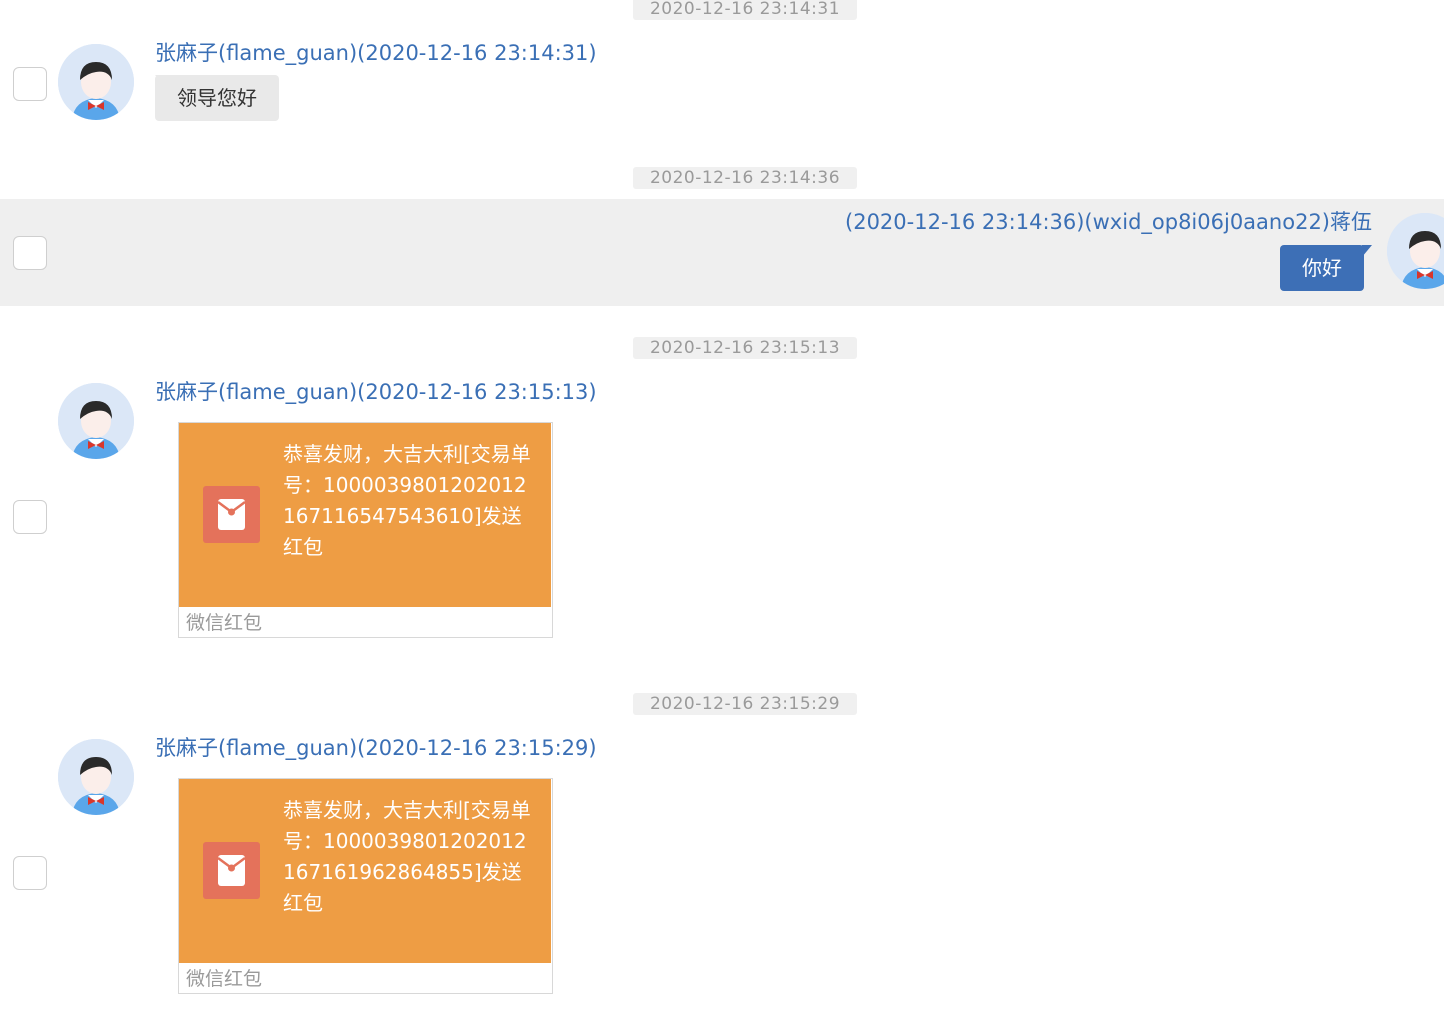 Image resolution: width=1444 pixels, height=1014 pixels. I want to click on message-bubble: 领导您好, so click(217, 98).